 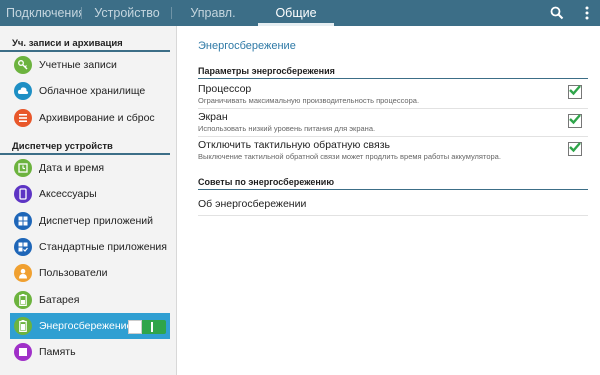 What do you see at coordinates (44, 13) in the screenshot?
I see `tab-label: Подключения` at bounding box center [44, 13].